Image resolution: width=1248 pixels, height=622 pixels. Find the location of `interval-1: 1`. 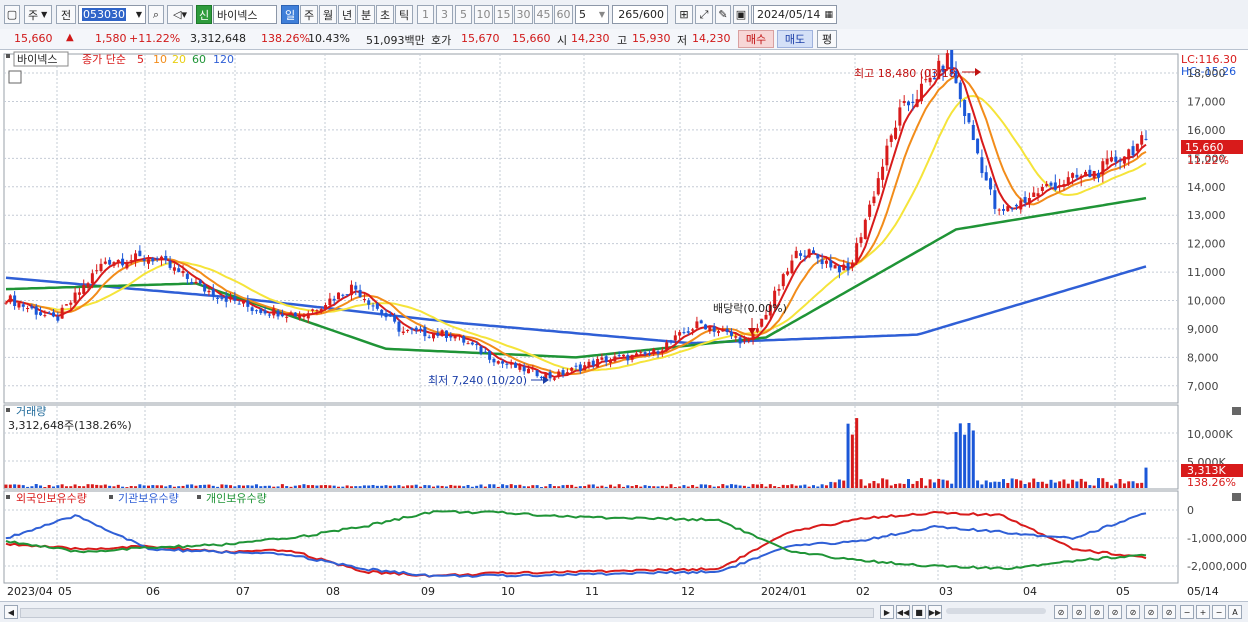

interval-1: 1 is located at coordinates (425, 14).